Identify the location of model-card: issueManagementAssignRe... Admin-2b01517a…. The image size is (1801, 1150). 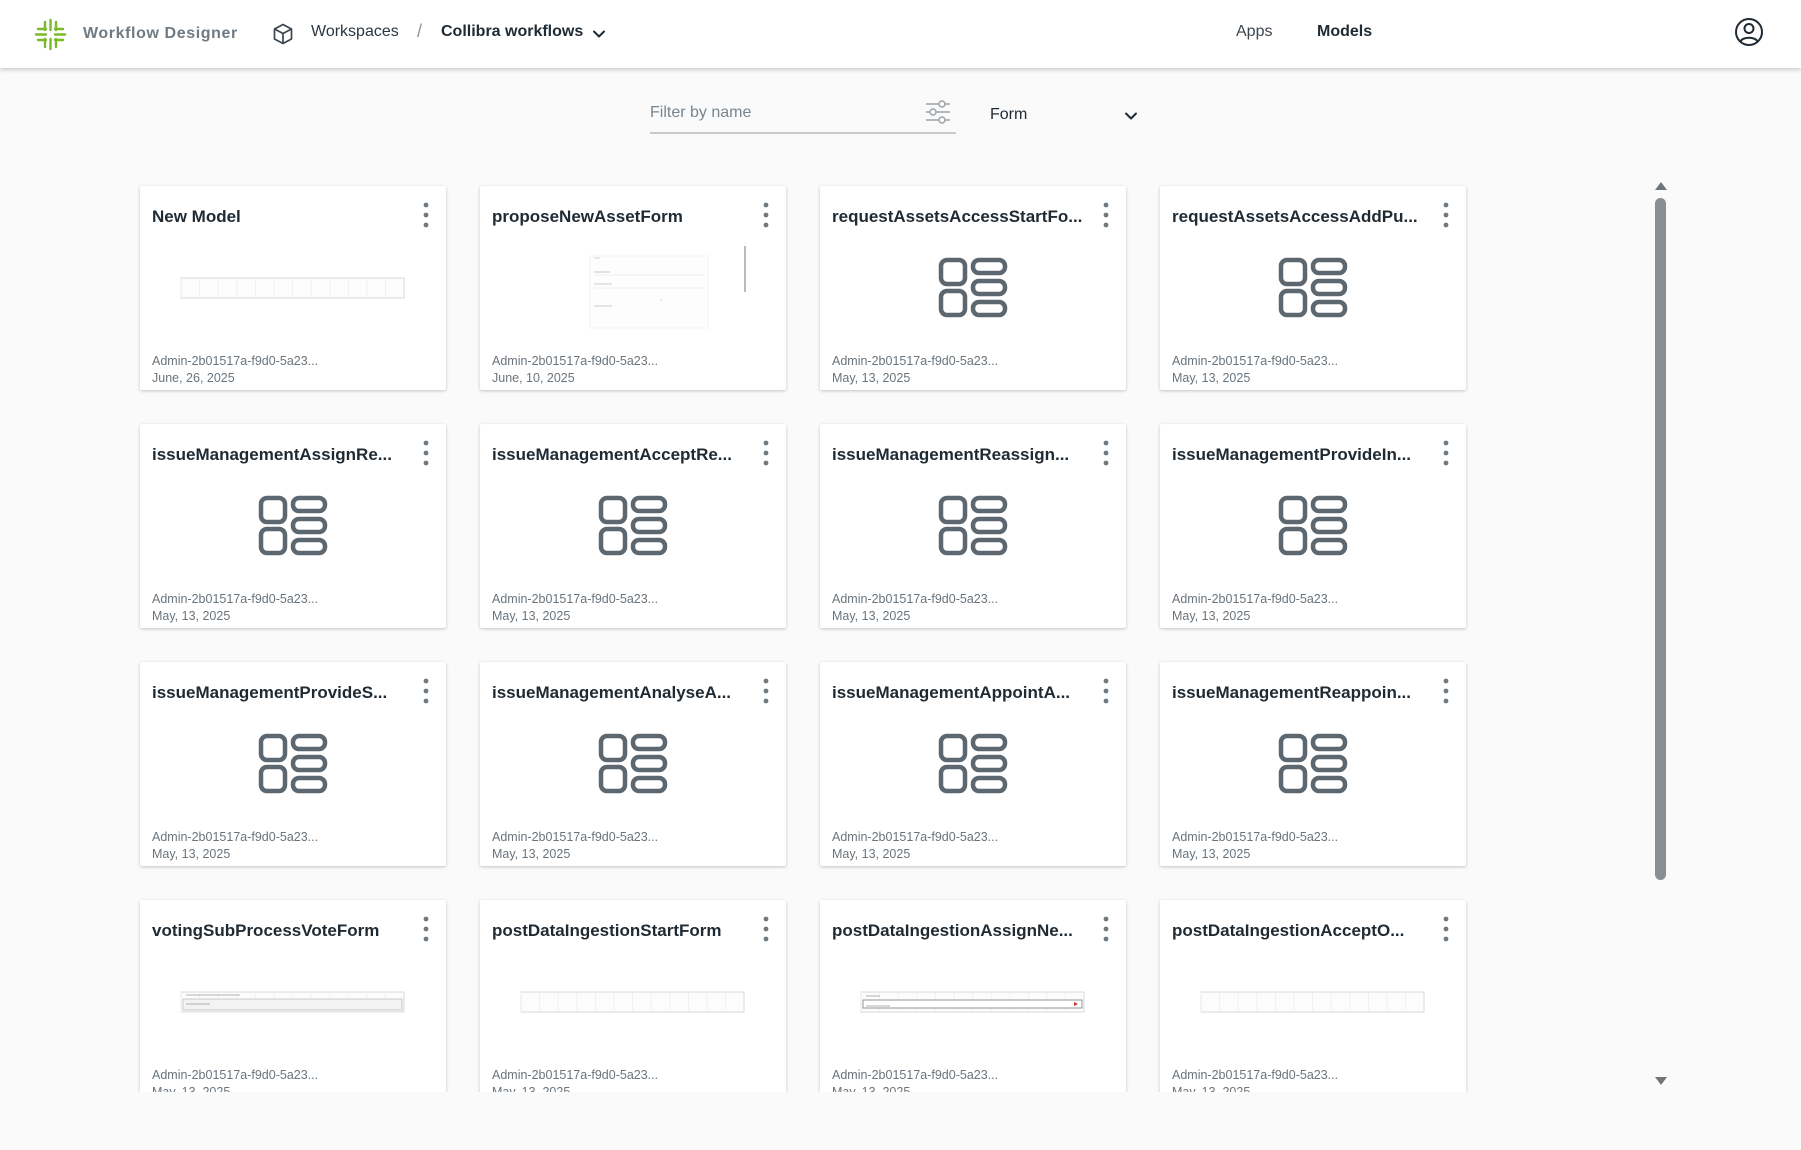
(293, 526).